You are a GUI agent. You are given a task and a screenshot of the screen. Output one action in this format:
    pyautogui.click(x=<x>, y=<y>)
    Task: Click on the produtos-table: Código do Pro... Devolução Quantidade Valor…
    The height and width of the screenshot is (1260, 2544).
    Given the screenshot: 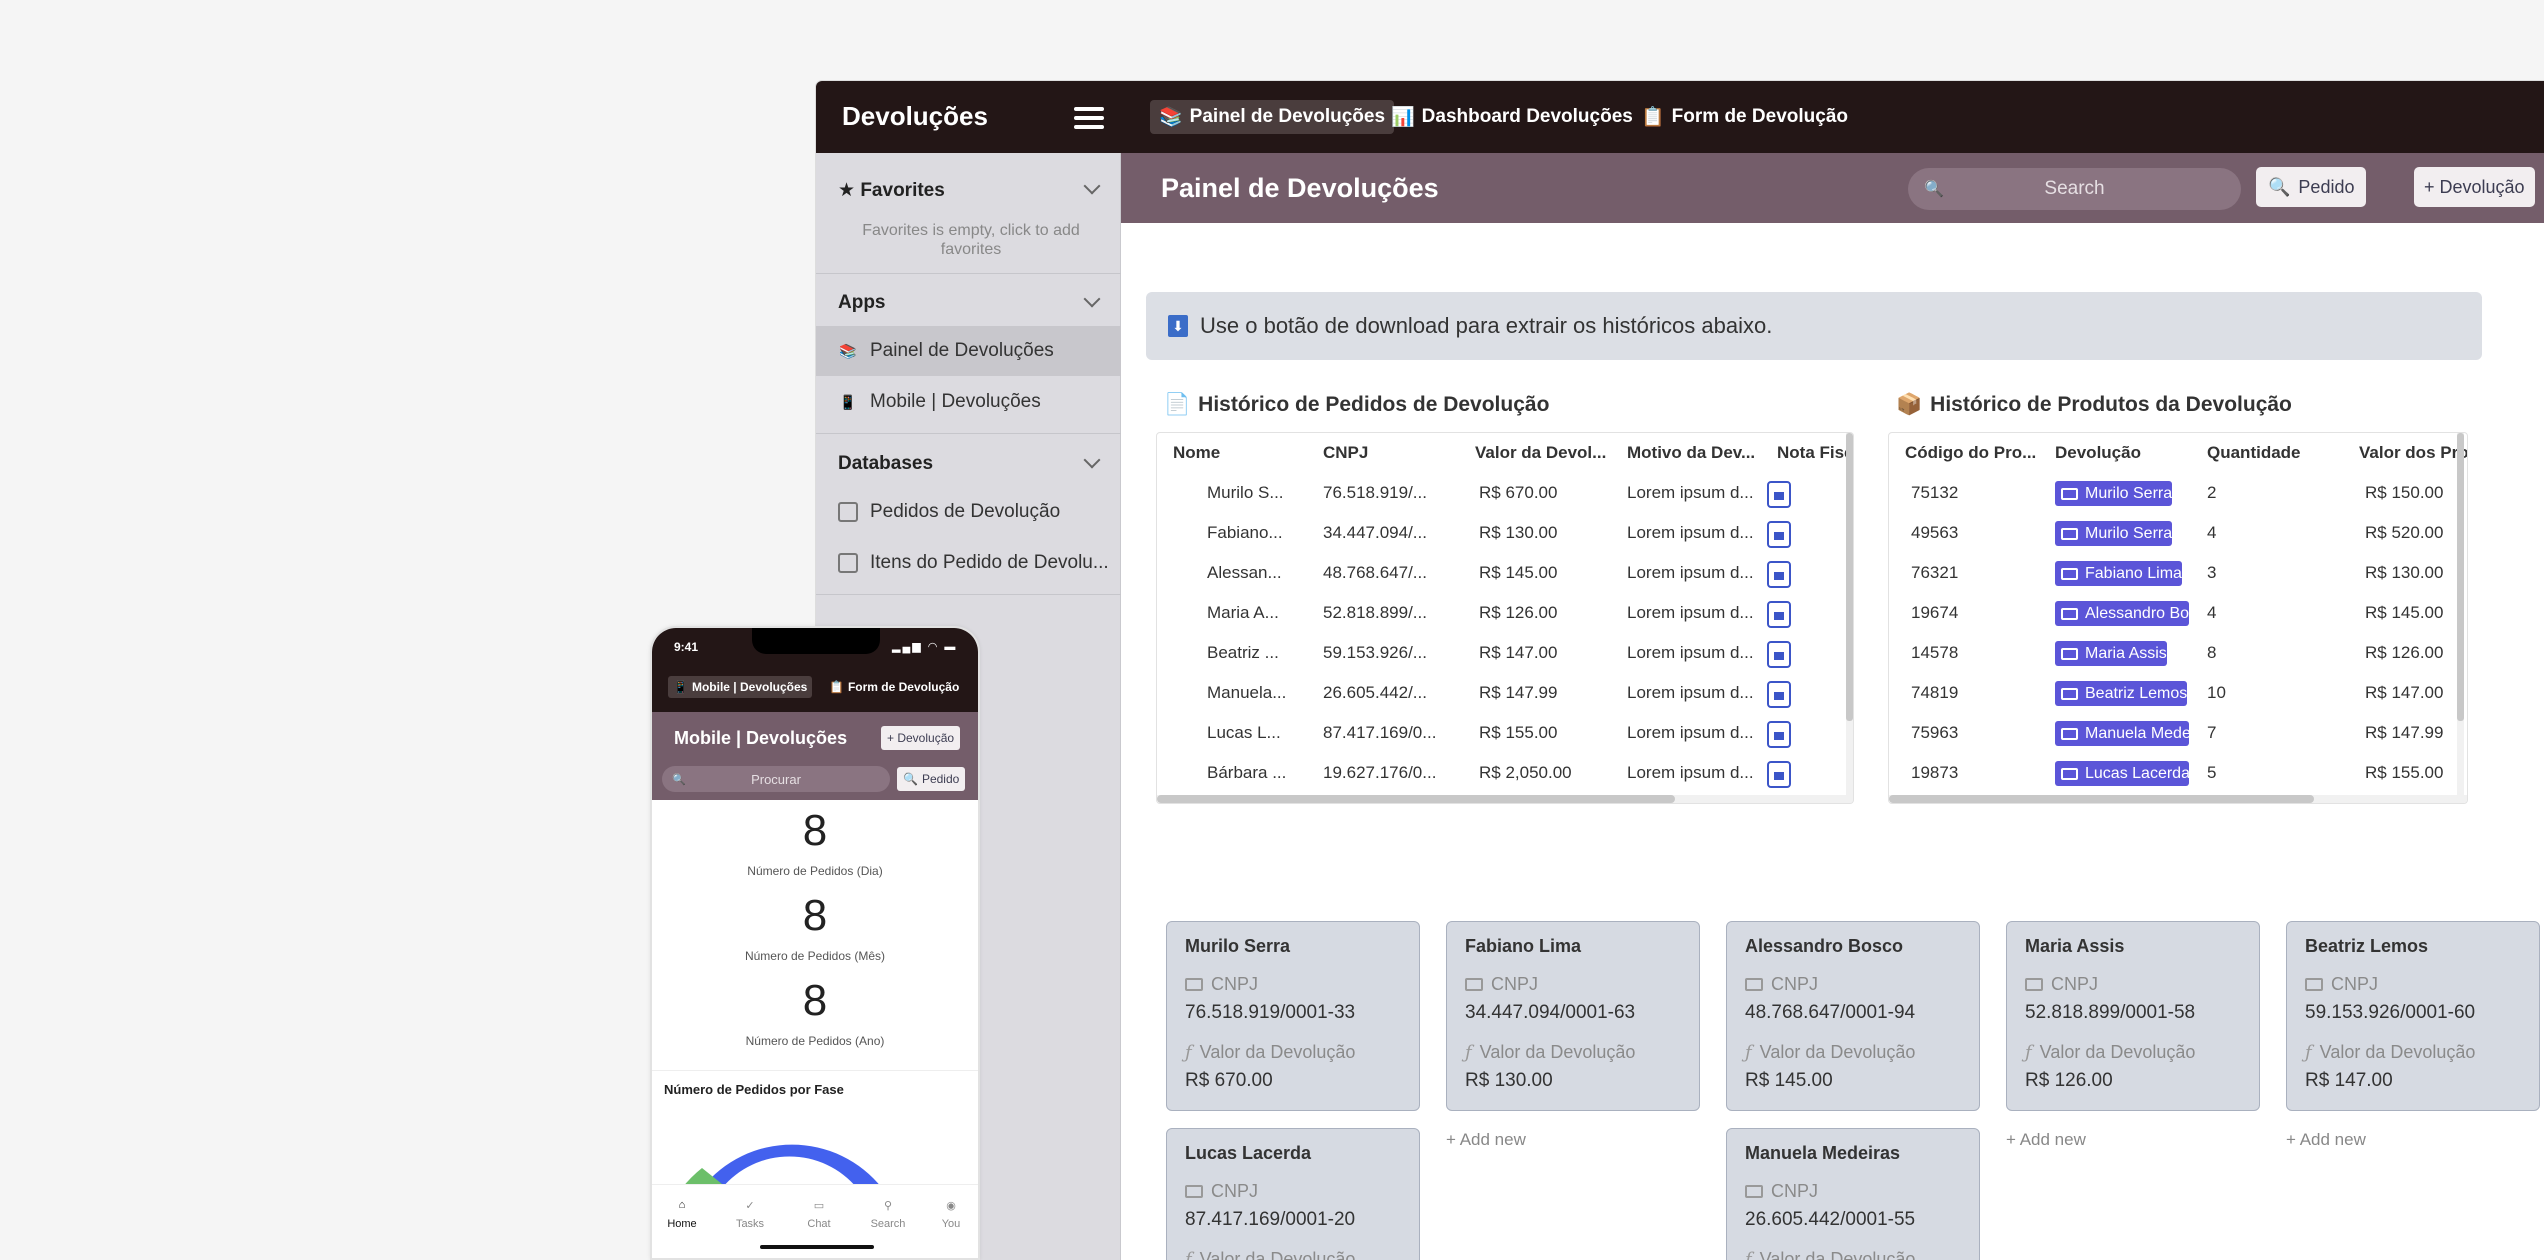 What is the action you would take?
    pyautogui.click(x=2178, y=618)
    